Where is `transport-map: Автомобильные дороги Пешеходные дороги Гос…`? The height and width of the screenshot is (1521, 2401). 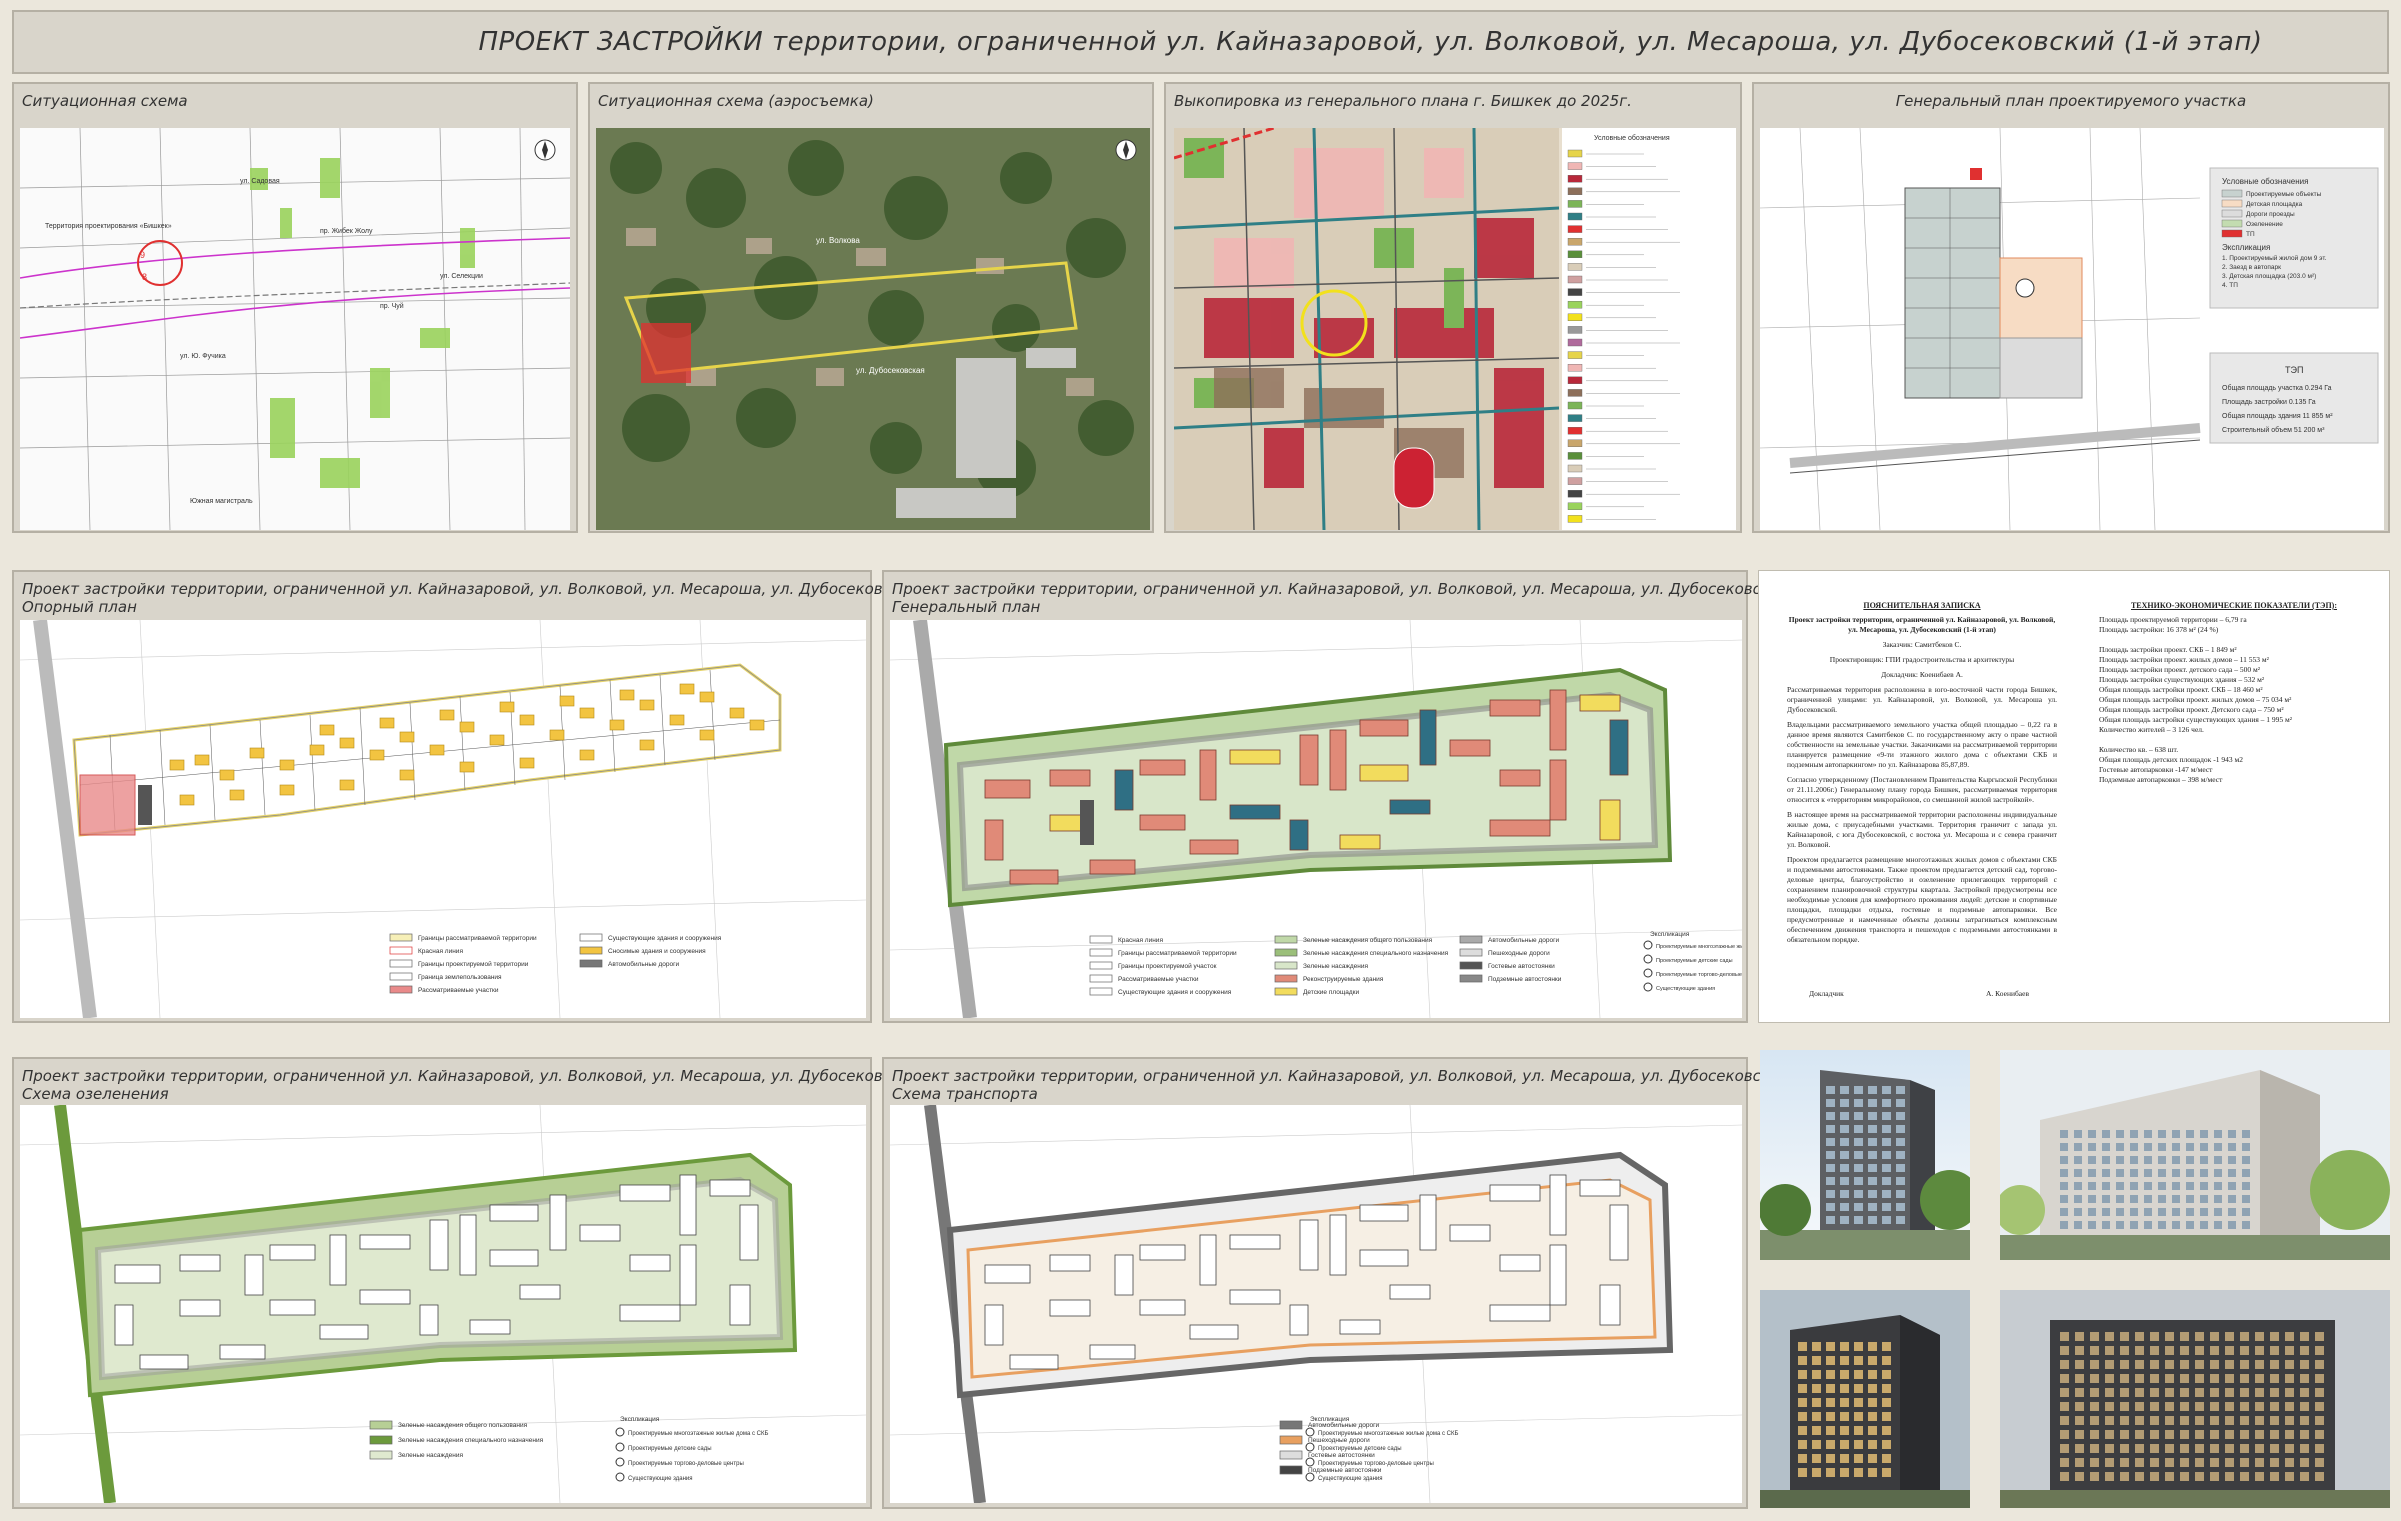 transport-map: Автомобильные дороги Пешеходные дороги Гос… is located at coordinates (1316, 1304).